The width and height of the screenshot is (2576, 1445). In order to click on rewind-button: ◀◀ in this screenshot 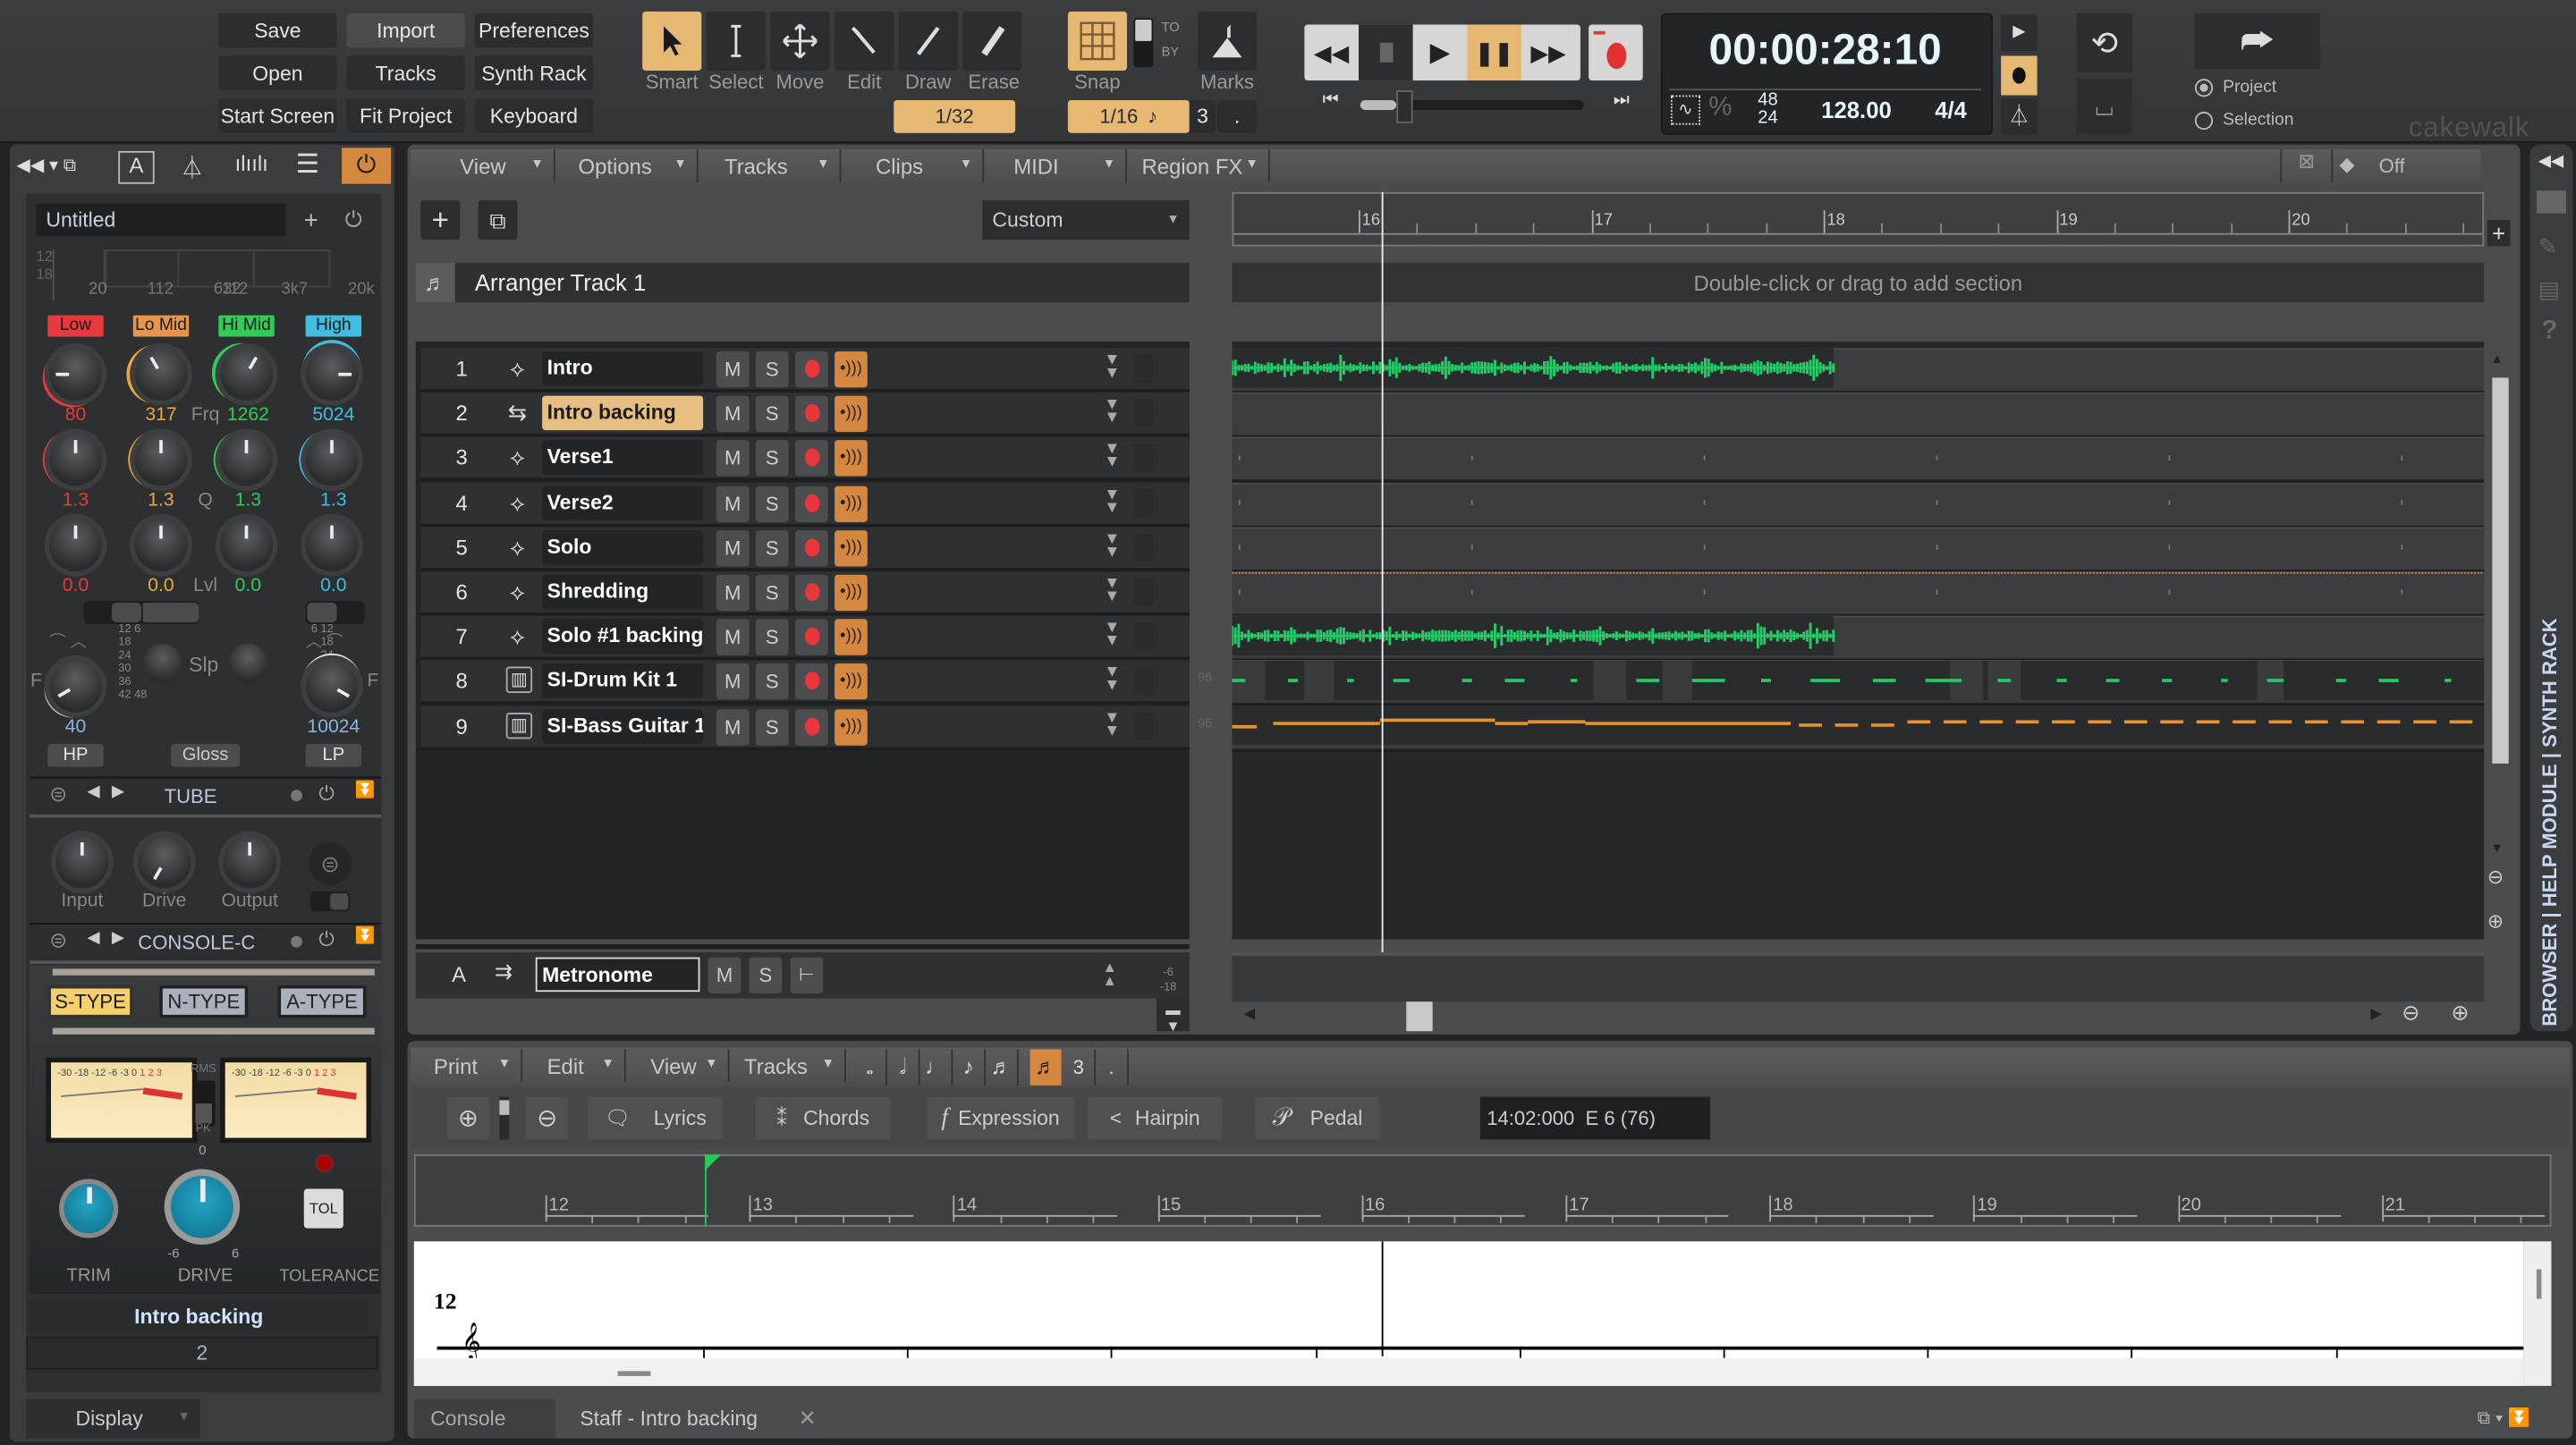, I will do `click(1331, 52)`.